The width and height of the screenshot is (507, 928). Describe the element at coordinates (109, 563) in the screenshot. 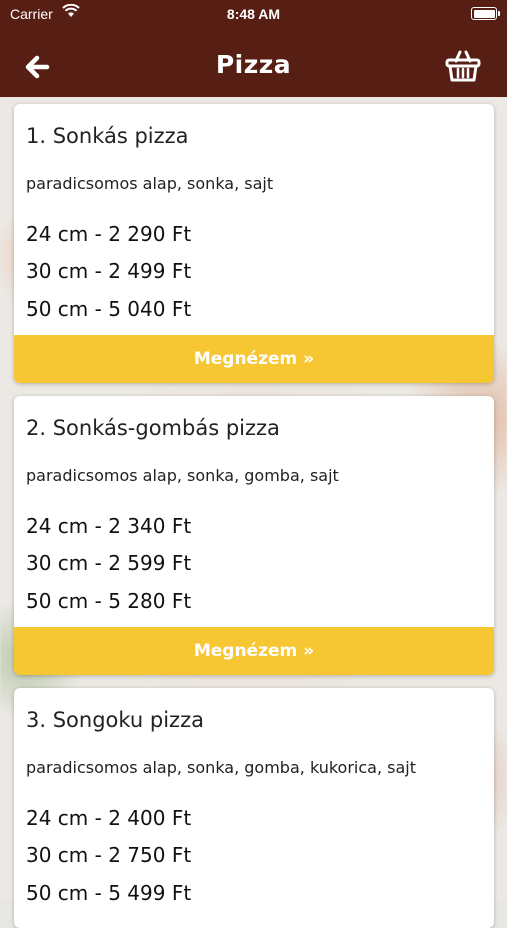

I see `price-line: 30 cm - 2 599 Ft` at that location.